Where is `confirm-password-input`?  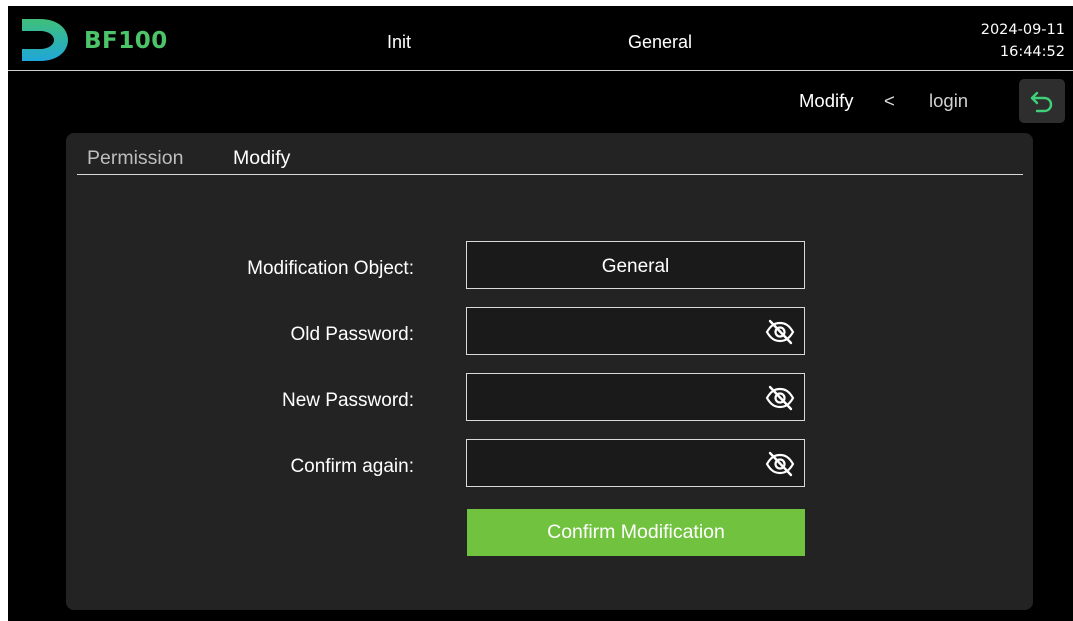
confirm-password-input is located at coordinates (616, 464).